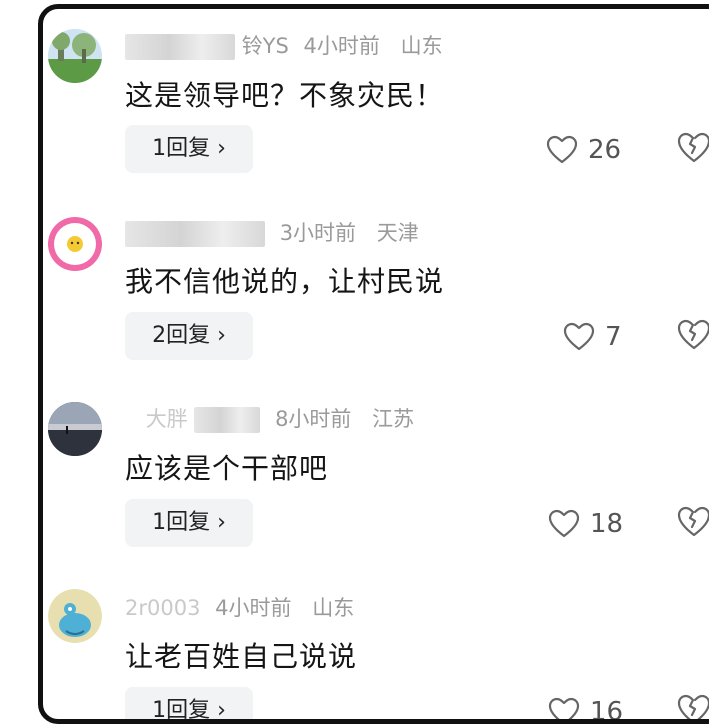 The height and width of the screenshot is (724, 709). What do you see at coordinates (284, 94) in the screenshot?
I see `comment-text: 这是领导吧？不象灾民！` at bounding box center [284, 94].